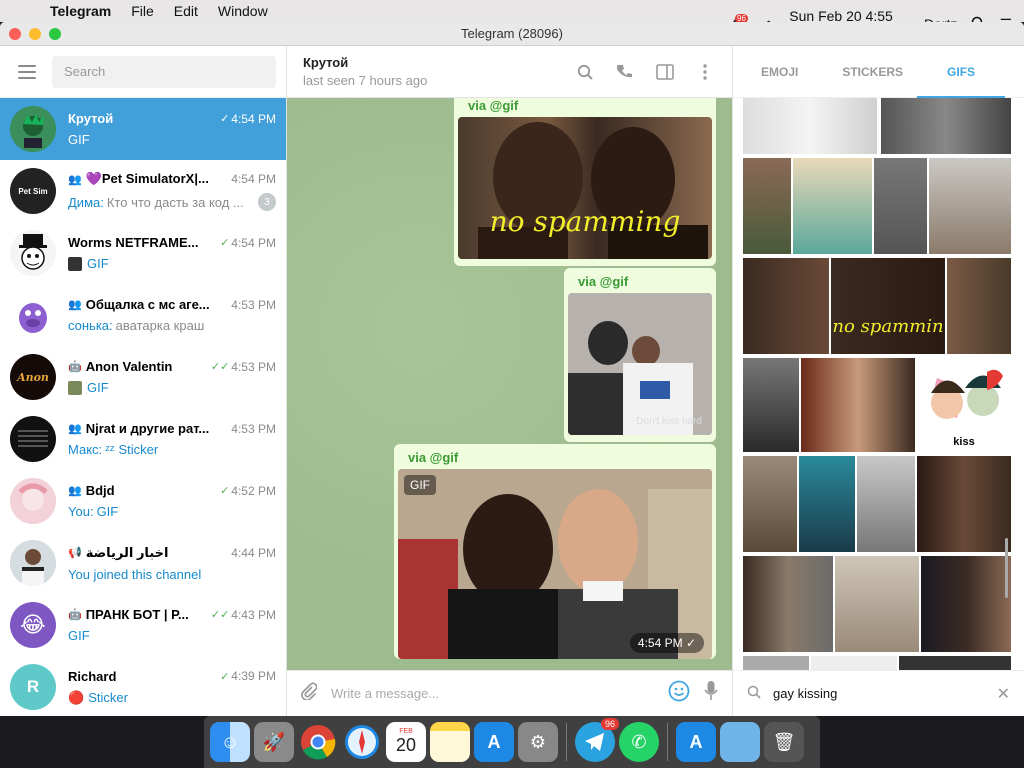 This screenshot has height=768, width=1024. What do you see at coordinates (100, 490) in the screenshot?
I see `chat-name: Bdjd` at bounding box center [100, 490].